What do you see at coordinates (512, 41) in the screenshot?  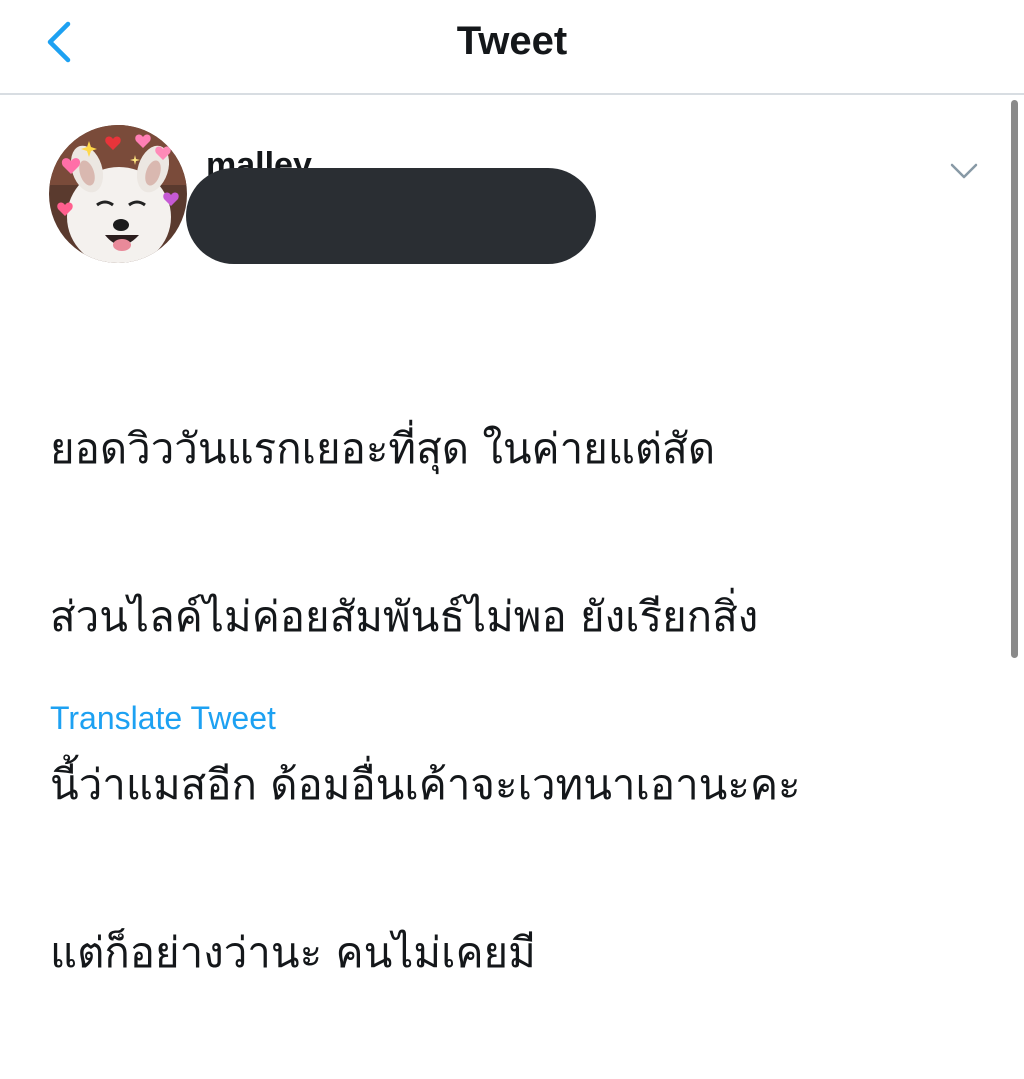 I see `page-title: Tweet` at bounding box center [512, 41].